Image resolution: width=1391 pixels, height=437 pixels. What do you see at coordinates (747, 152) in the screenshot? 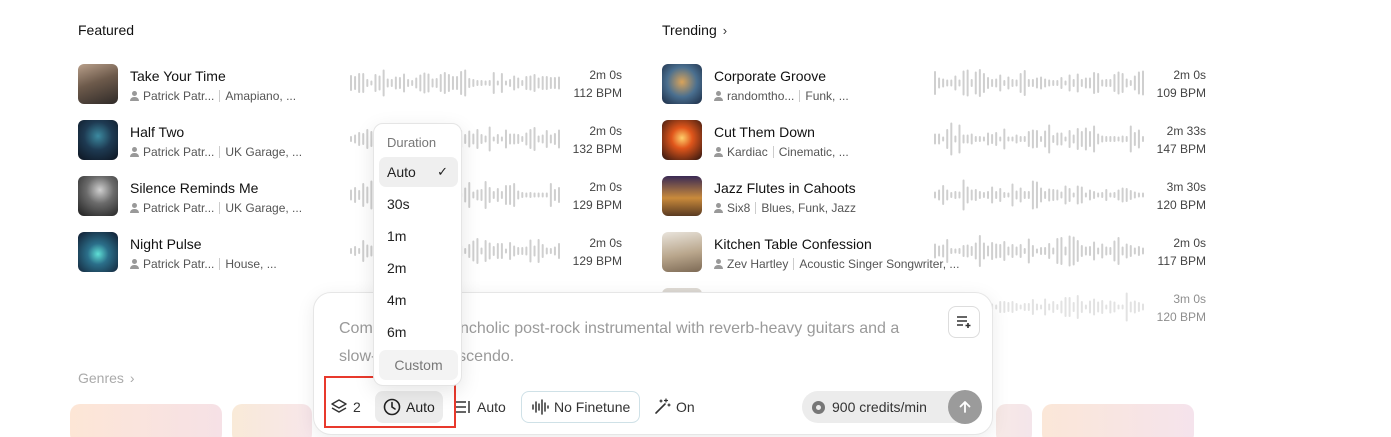
I see `track-artist: Kardiac` at bounding box center [747, 152].